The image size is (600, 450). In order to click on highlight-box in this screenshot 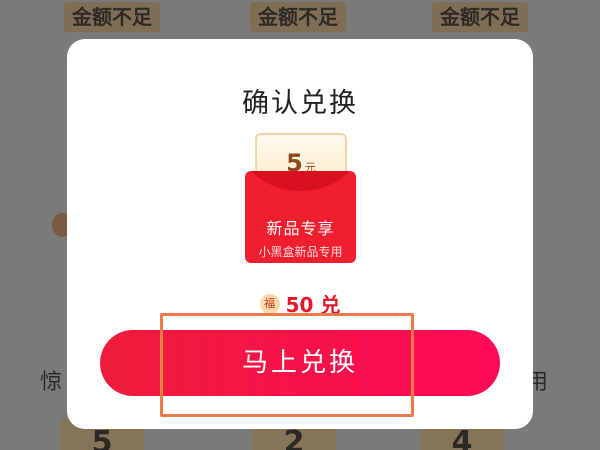, I will do `click(287, 365)`.